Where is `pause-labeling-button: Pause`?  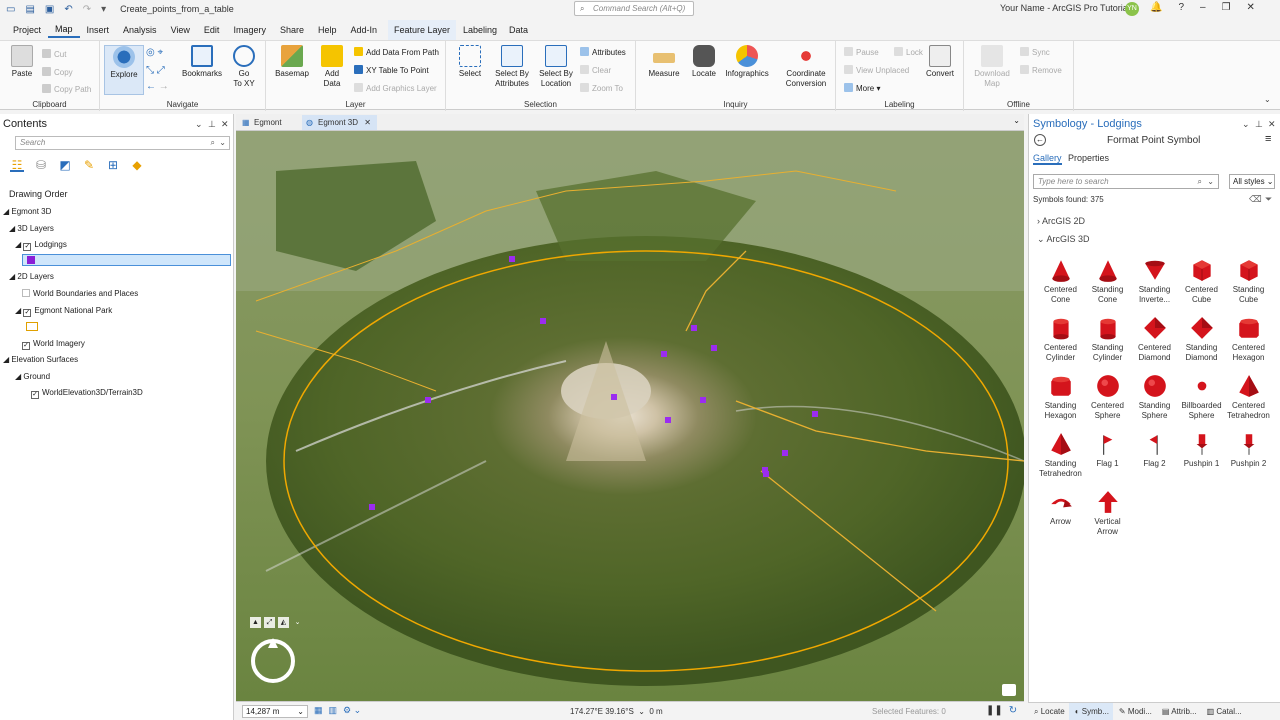
pause-labeling-button: Pause is located at coordinates (861, 52).